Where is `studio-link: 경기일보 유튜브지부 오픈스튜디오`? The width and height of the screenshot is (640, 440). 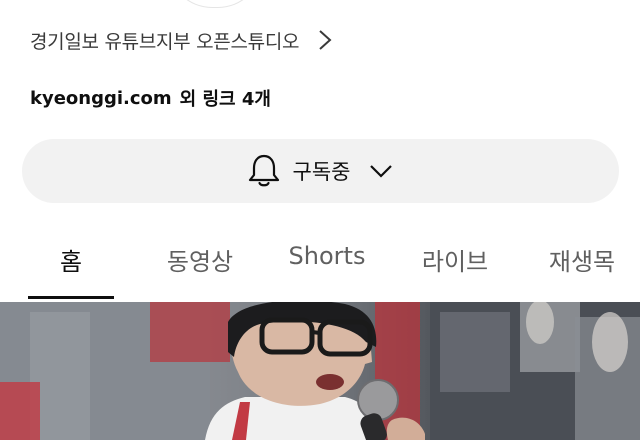
studio-link: 경기일보 유튜브지부 오픈스튜디오 is located at coordinates (181, 40).